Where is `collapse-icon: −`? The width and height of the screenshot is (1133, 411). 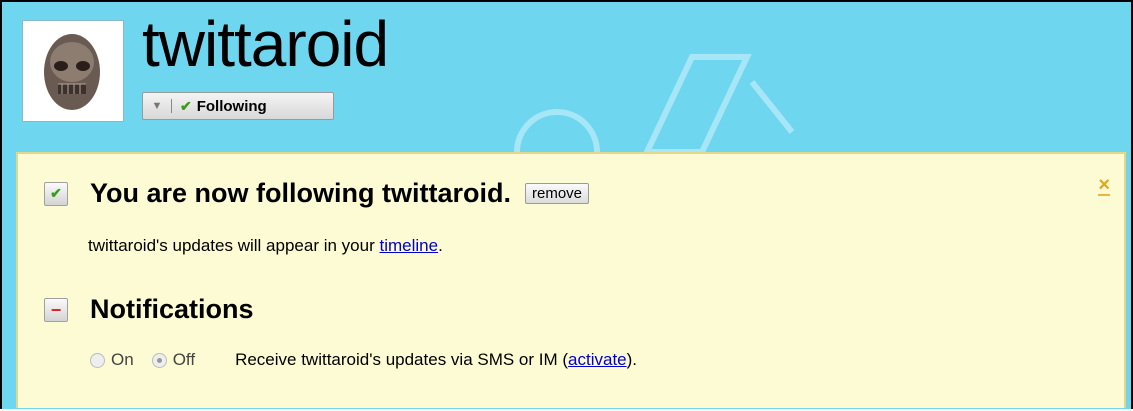
collapse-icon: − is located at coordinates (56, 309).